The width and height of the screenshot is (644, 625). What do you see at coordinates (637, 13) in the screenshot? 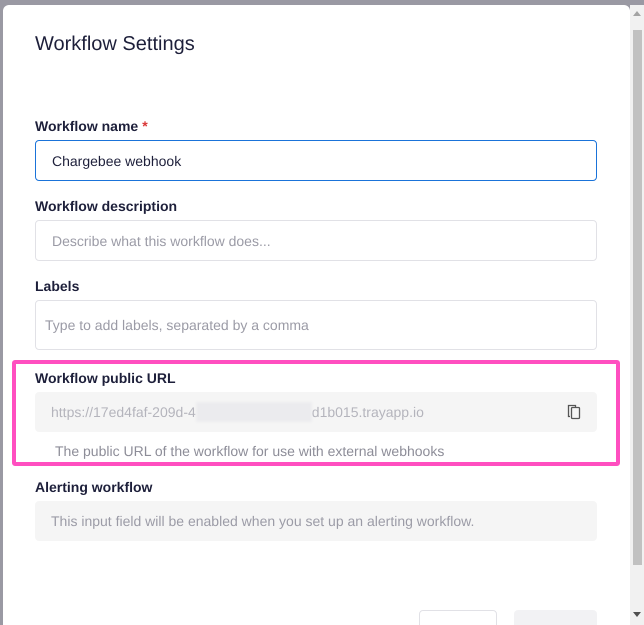
I see `scroll-up-icon` at bounding box center [637, 13].